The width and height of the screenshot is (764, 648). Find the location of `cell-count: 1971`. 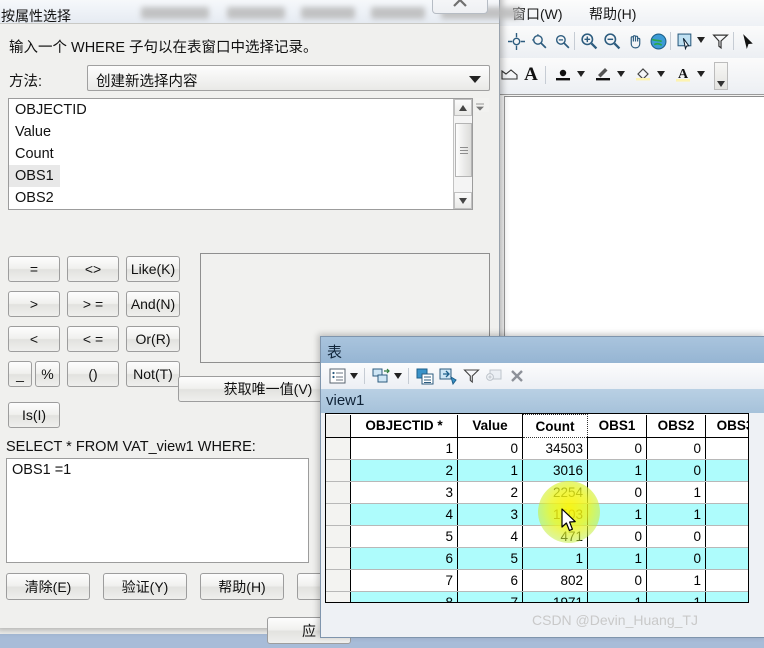

cell-count: 1971 is located at coordinates (555, 596).